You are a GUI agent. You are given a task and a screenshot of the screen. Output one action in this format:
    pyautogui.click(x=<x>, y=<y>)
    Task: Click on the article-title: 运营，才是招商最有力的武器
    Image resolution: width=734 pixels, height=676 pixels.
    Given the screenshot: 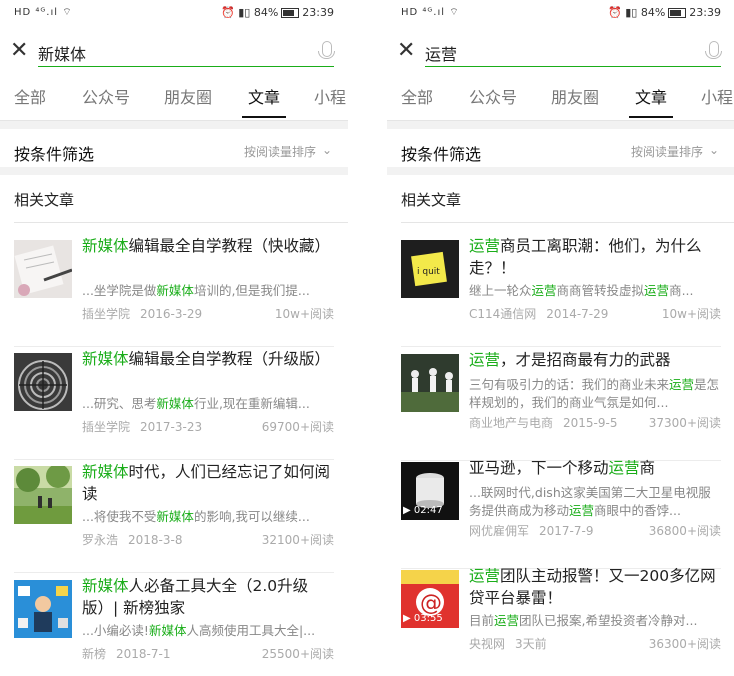 What is the action you would take?
    pyautogui.click(x=595, y=360)
    